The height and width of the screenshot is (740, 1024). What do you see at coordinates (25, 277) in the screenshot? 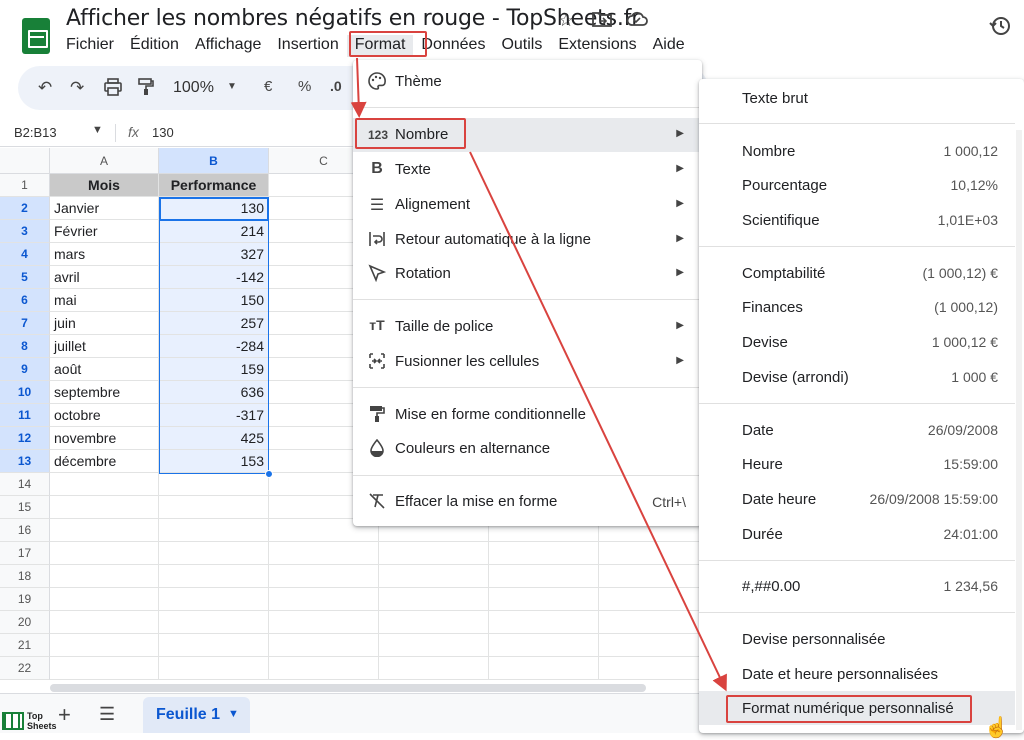
I see `row-header: 5` at bounding box center [25, 277].